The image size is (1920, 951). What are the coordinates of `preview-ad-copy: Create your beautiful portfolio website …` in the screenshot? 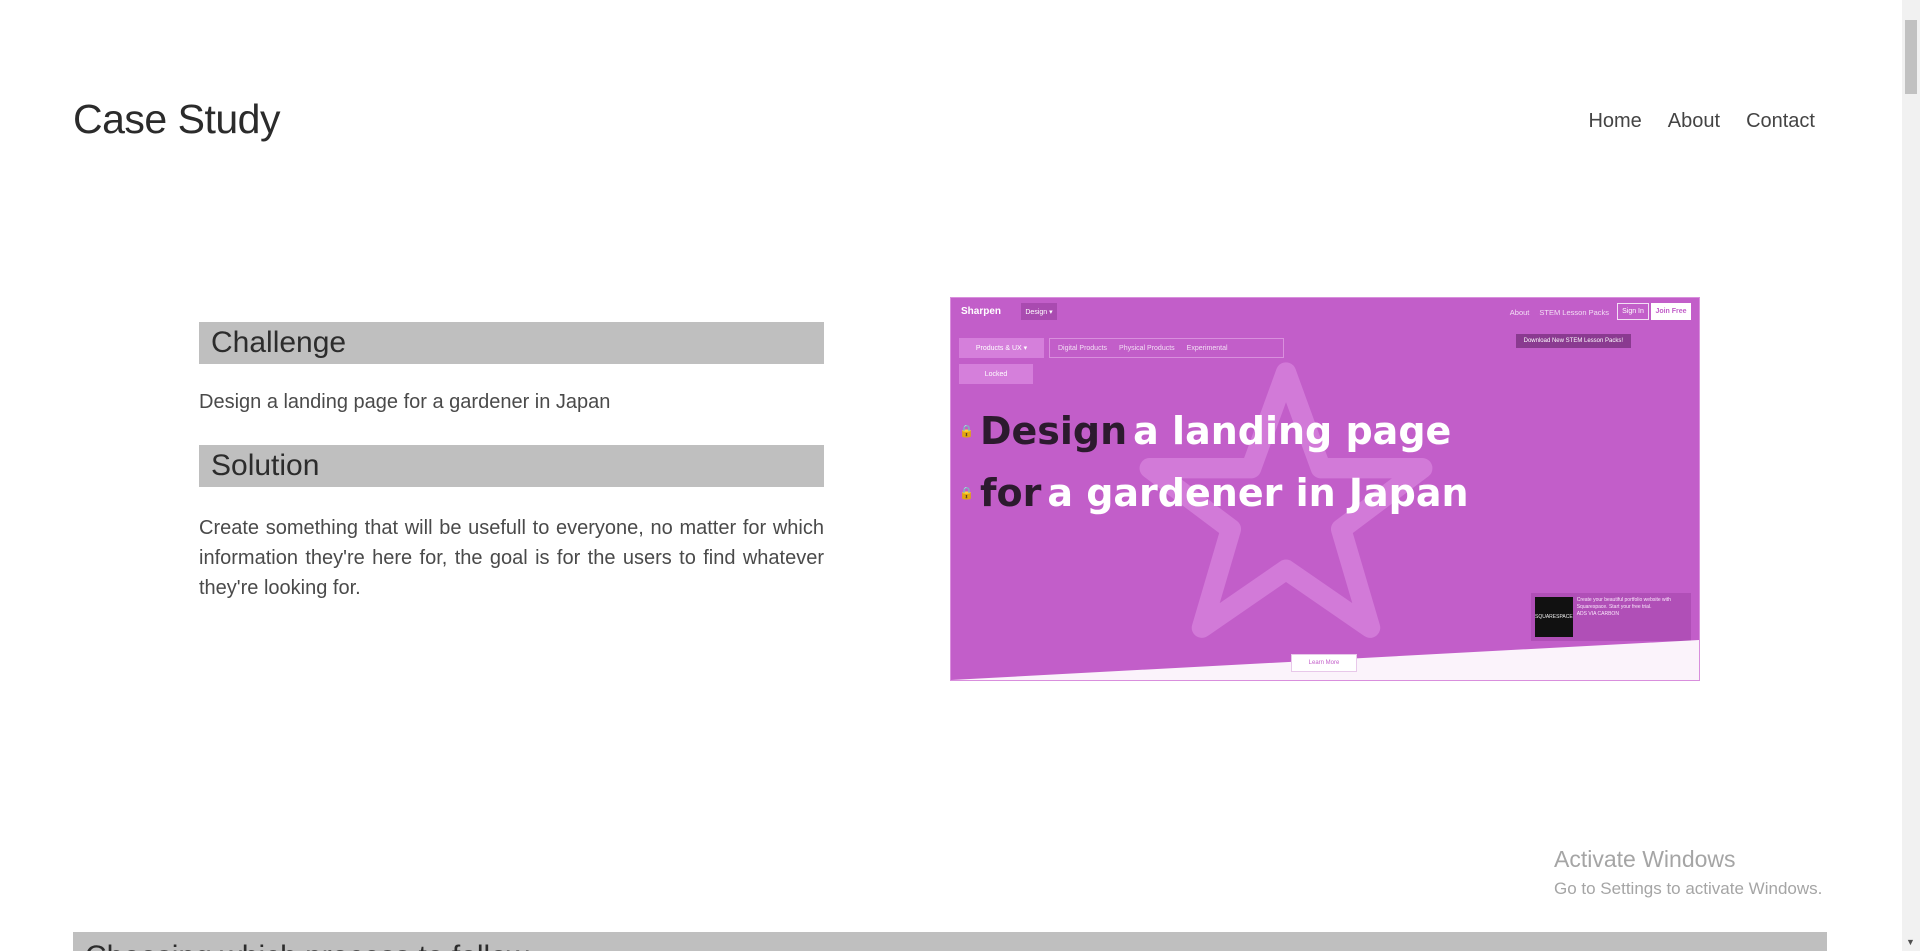 It's located at (1632, 617).